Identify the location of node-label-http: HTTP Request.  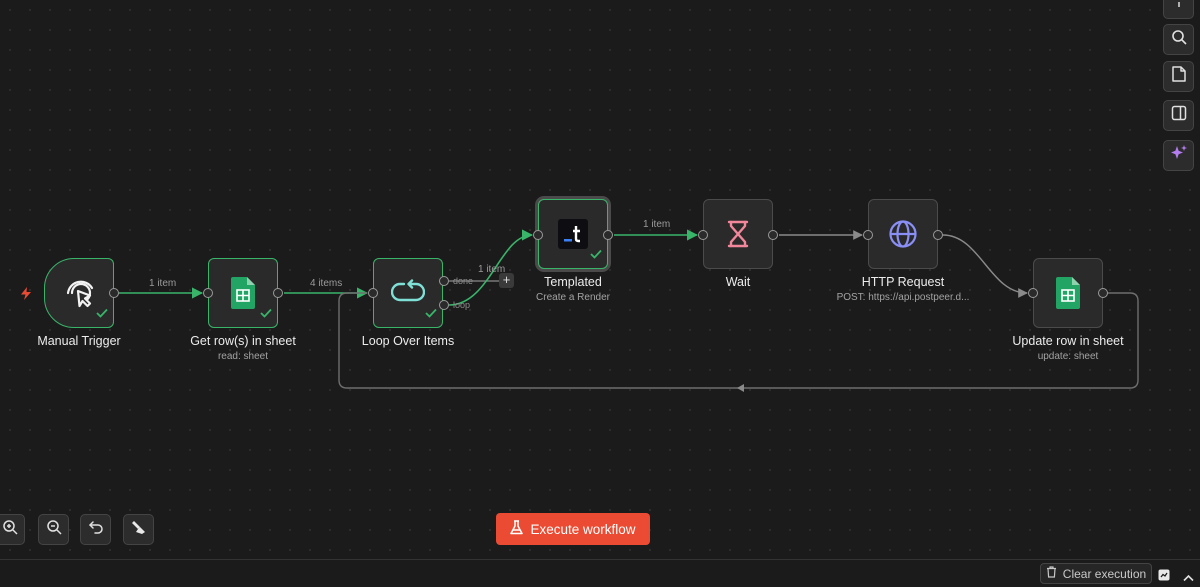
(903, 282).